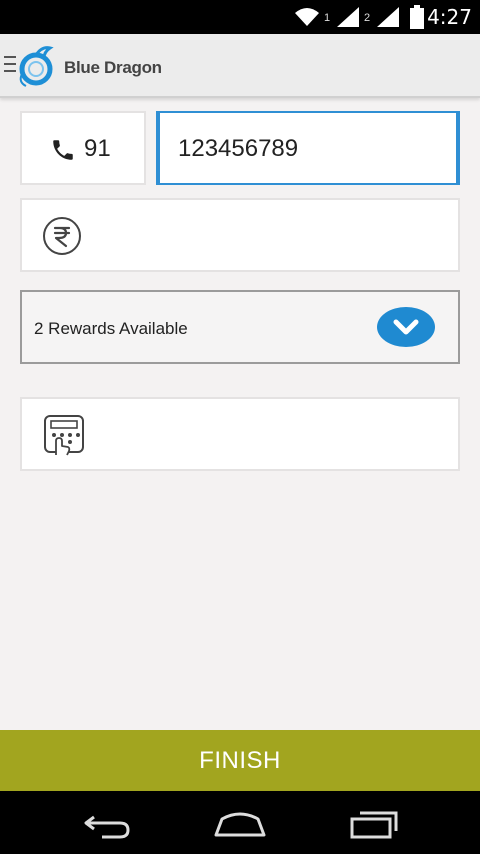 This screenshot has width=480, height=854. Describe the element at coordinates (308, 148) in the screenshot. I see `phone-number-input: 123456789` at that location.